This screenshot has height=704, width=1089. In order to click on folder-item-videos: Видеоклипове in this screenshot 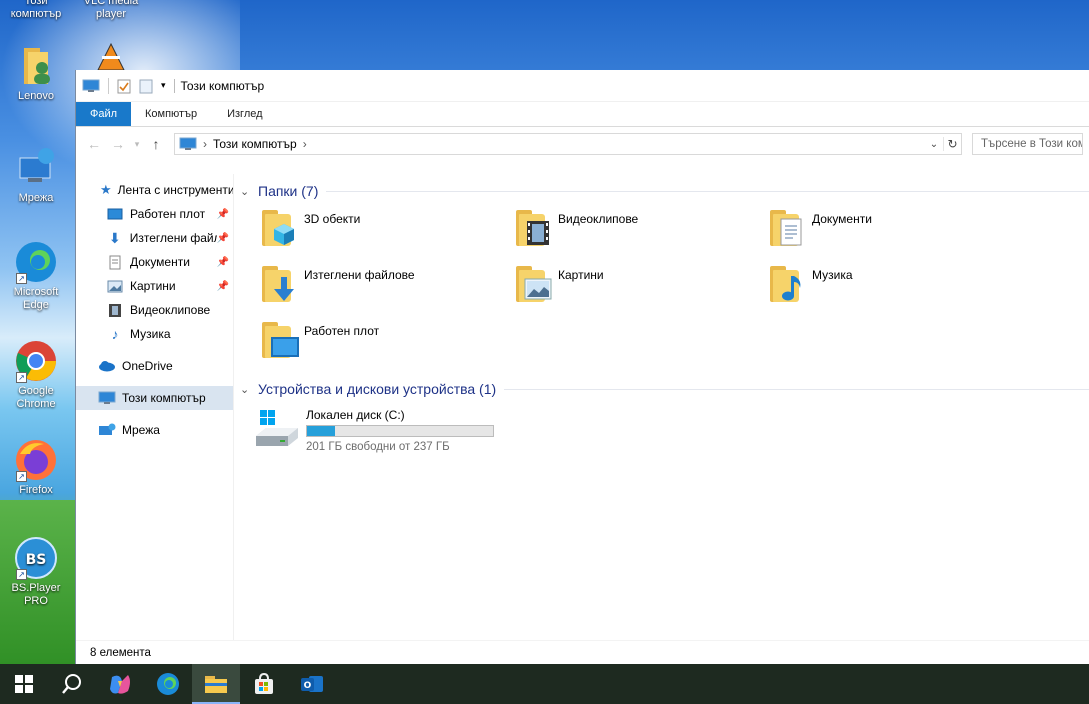, I will do `click(639, 234)`.